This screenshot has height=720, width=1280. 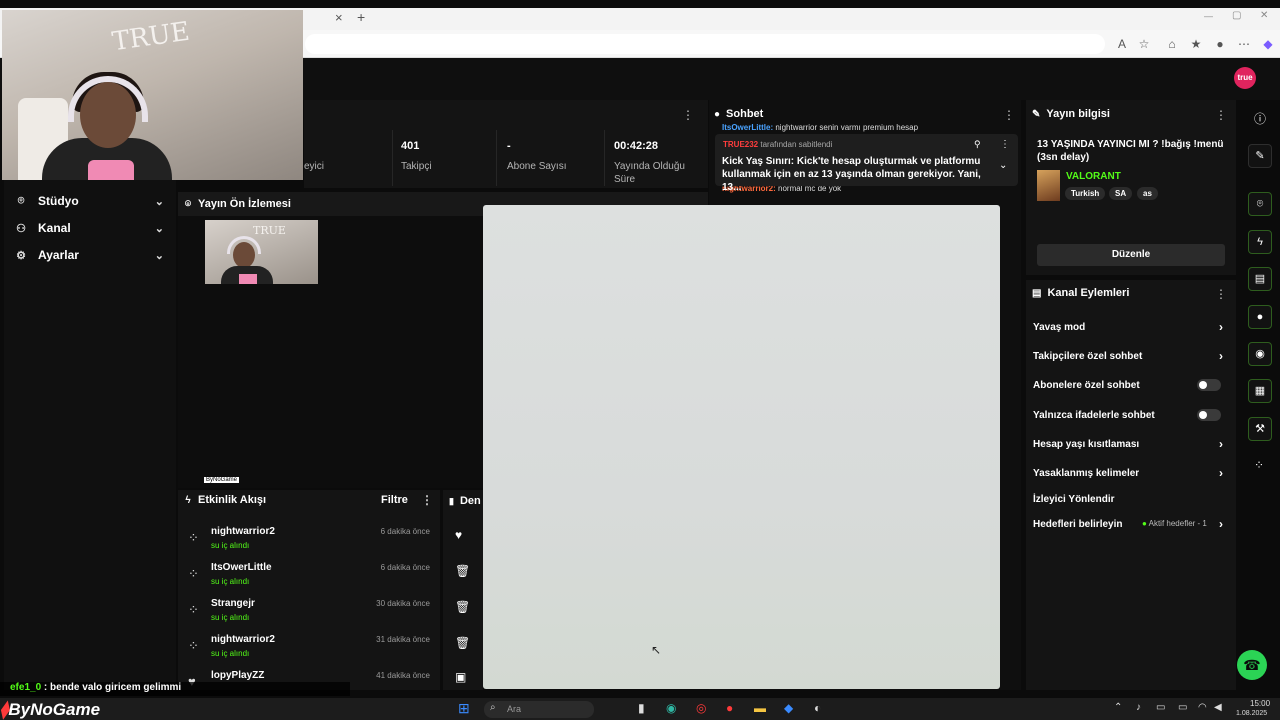 What do you see at coordinates (463, 590) in the screenshot?
I see `secondary-list: ▮ Den ♥ 🗑 🗑 🗑 ▣` at bounding box center [463, 590].